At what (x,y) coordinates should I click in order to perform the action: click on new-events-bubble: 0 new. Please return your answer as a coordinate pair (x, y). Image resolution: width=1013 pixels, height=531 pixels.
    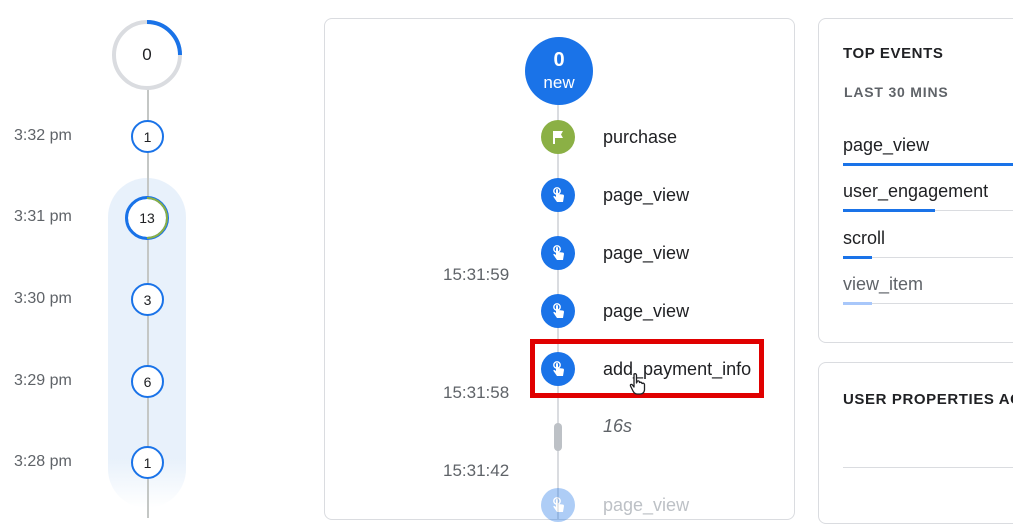
    Looking at the image, I should click on (559, 71).